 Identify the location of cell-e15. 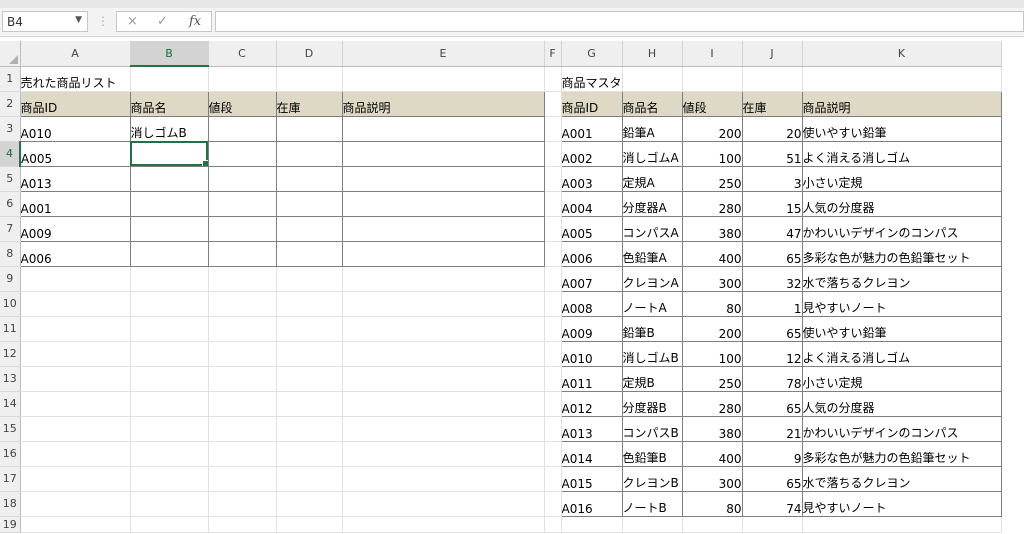
(443, 429).